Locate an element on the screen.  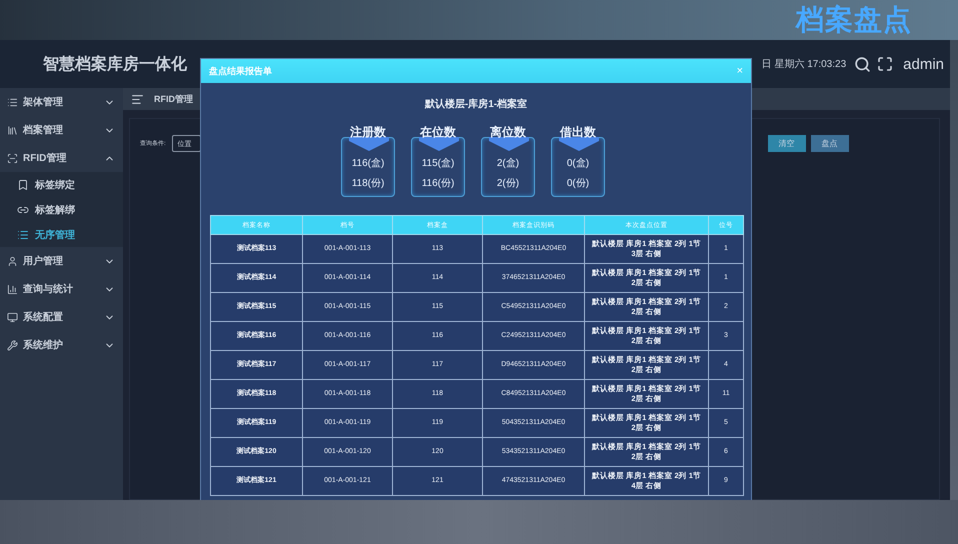
fullscreen-icon is located at coordinates (885, 64).